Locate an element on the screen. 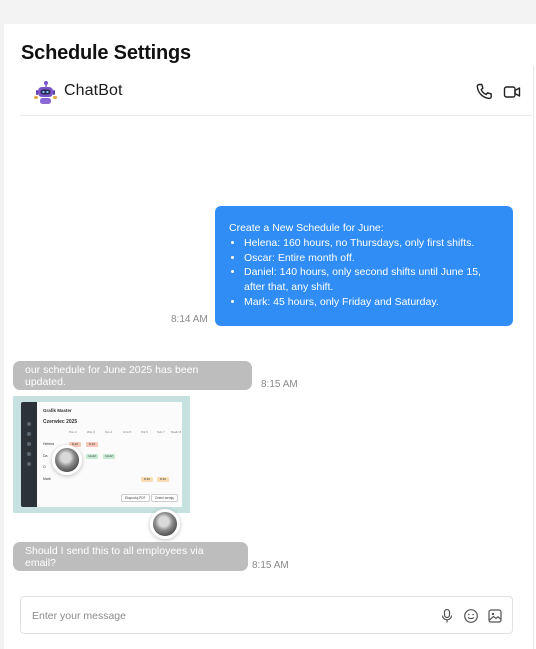 Image resolution: width=536 pixels, height=649 pixels. message-timestamp: 8:14 AM is located at coordinates (189, 319).